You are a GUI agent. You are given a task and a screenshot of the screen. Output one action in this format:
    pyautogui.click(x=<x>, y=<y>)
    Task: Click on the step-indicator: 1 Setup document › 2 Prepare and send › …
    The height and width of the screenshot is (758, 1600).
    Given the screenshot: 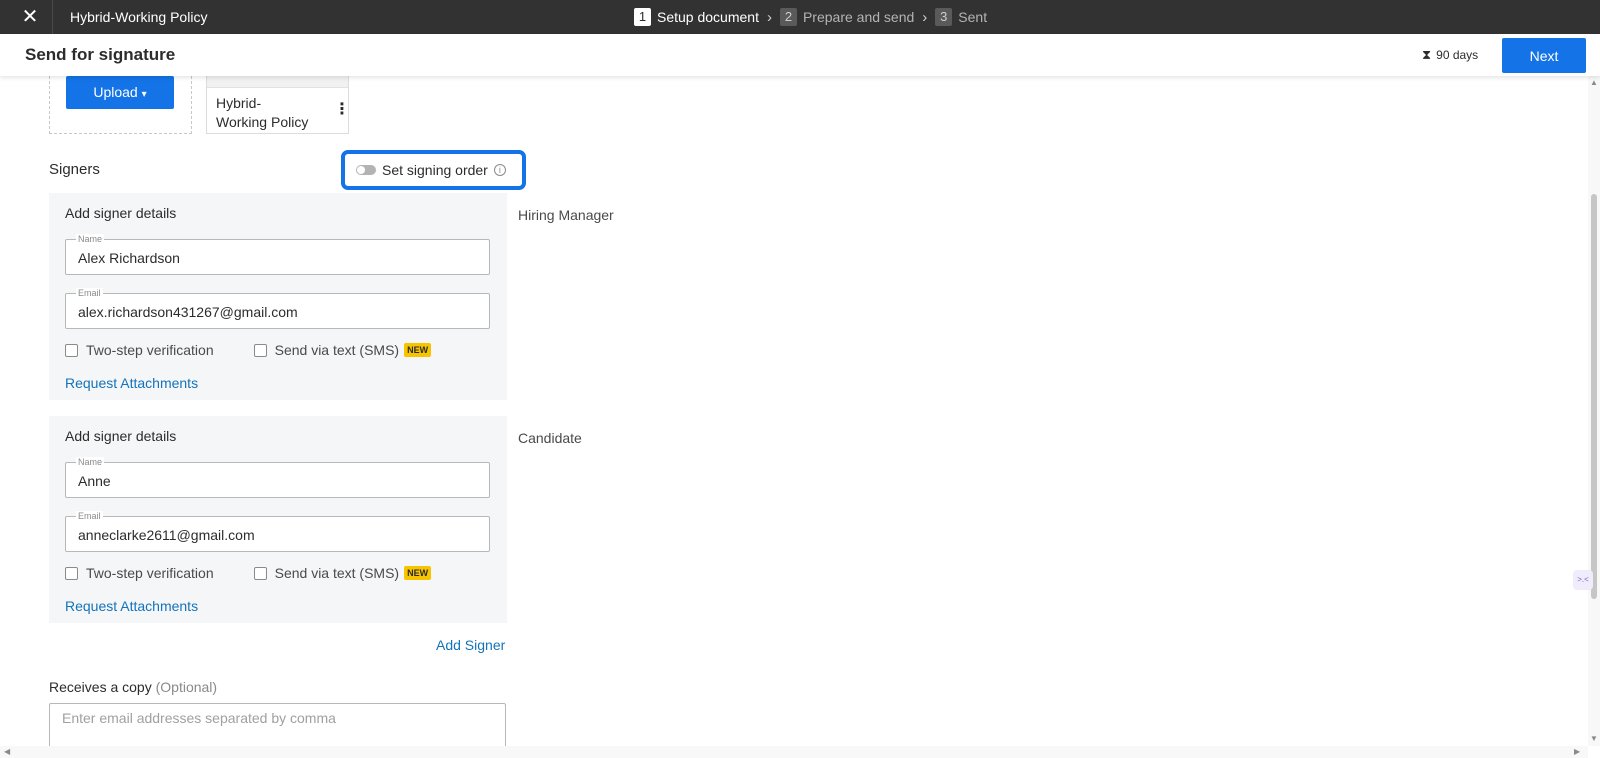 What is the action you would take?
    pyautogui.click(x=810, y=17)
    